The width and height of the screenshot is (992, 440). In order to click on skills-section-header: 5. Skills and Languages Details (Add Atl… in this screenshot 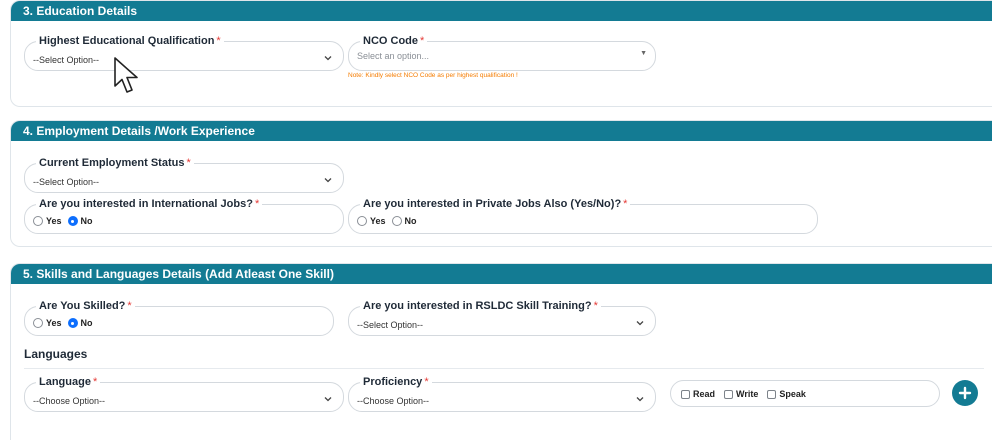, I will do `click(501, 274)`.